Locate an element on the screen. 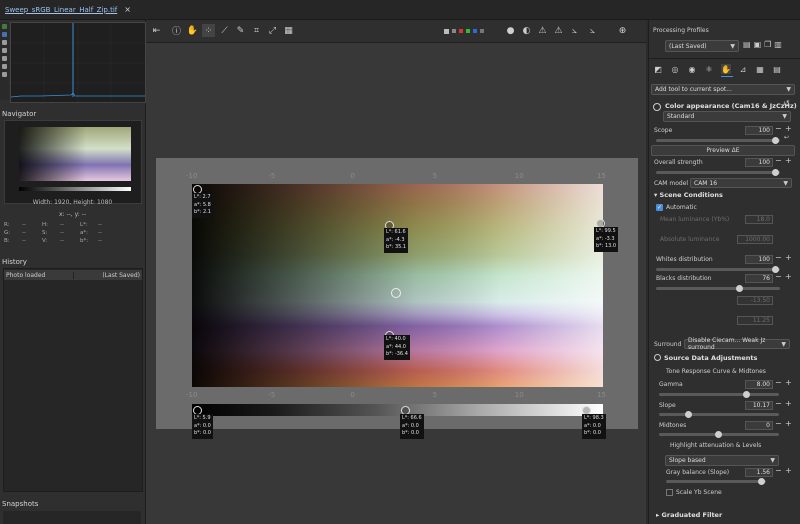 The image size is (800, 524). straighten-icon: ✎ is located at coordinates (240, 30).